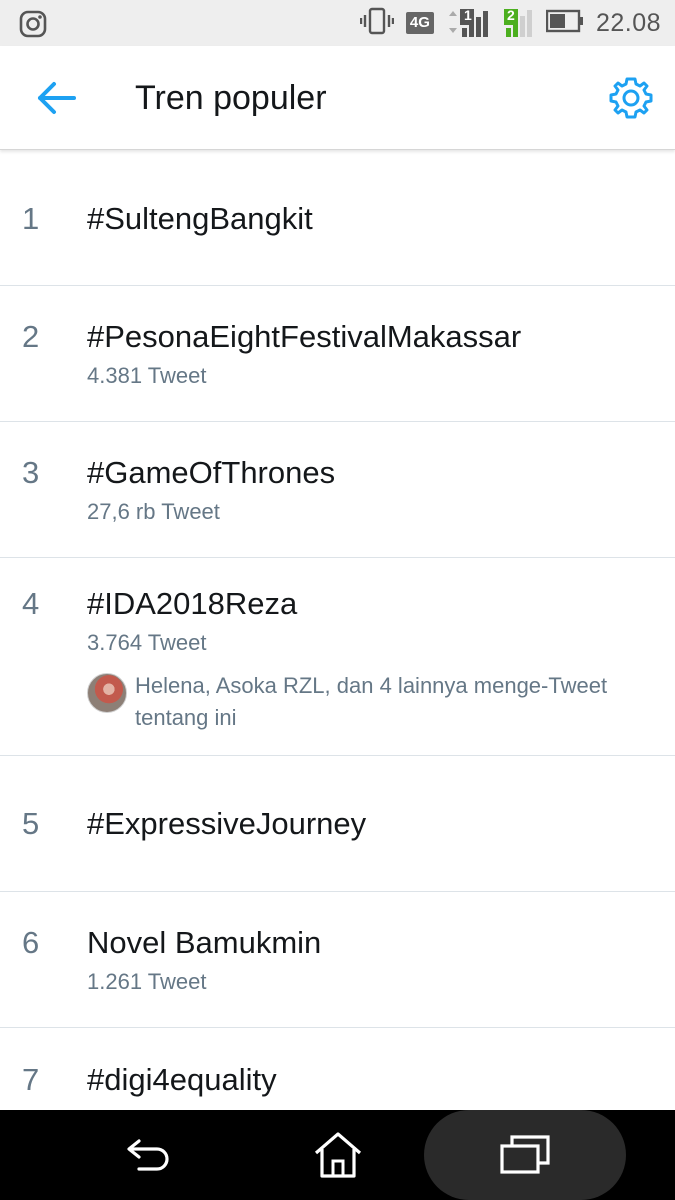 The height and width of the screenshot is (1200, 675). Describe the element at coordinates (147, 981) in the screenshot. I see `trend-tweet-count: 1.261 Tweet` at that location.